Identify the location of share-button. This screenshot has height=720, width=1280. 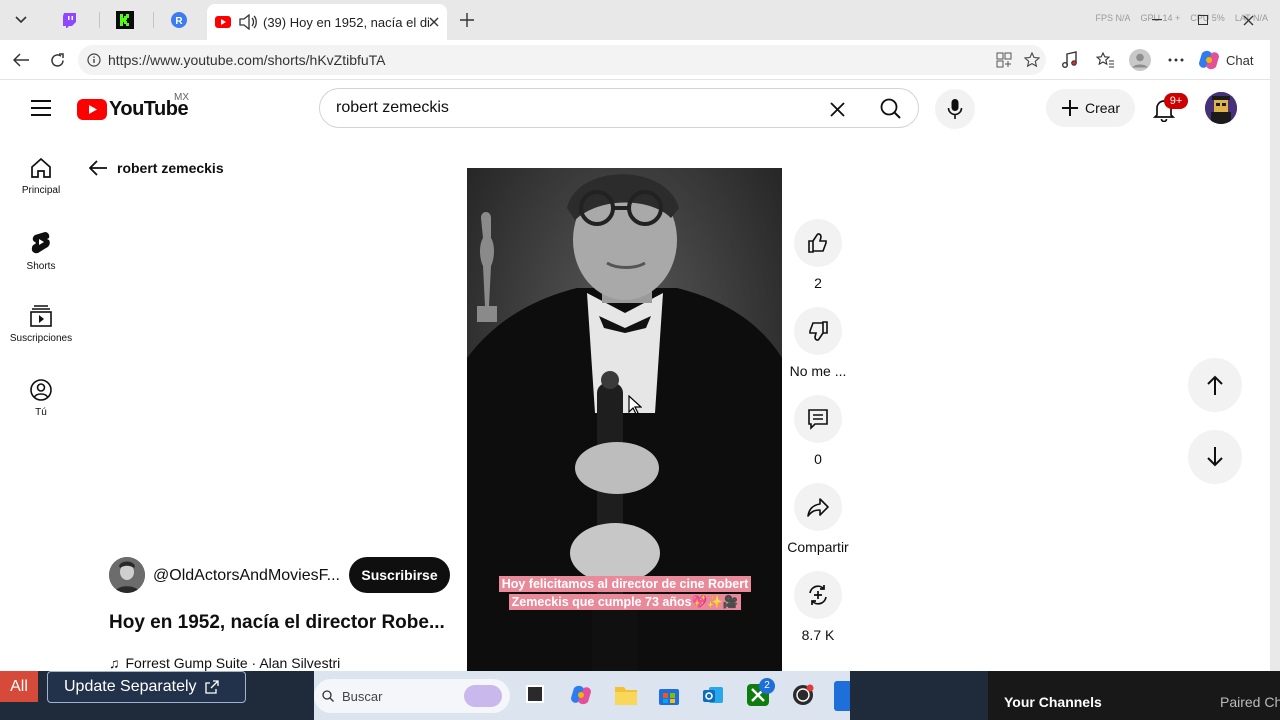
(818, 507).